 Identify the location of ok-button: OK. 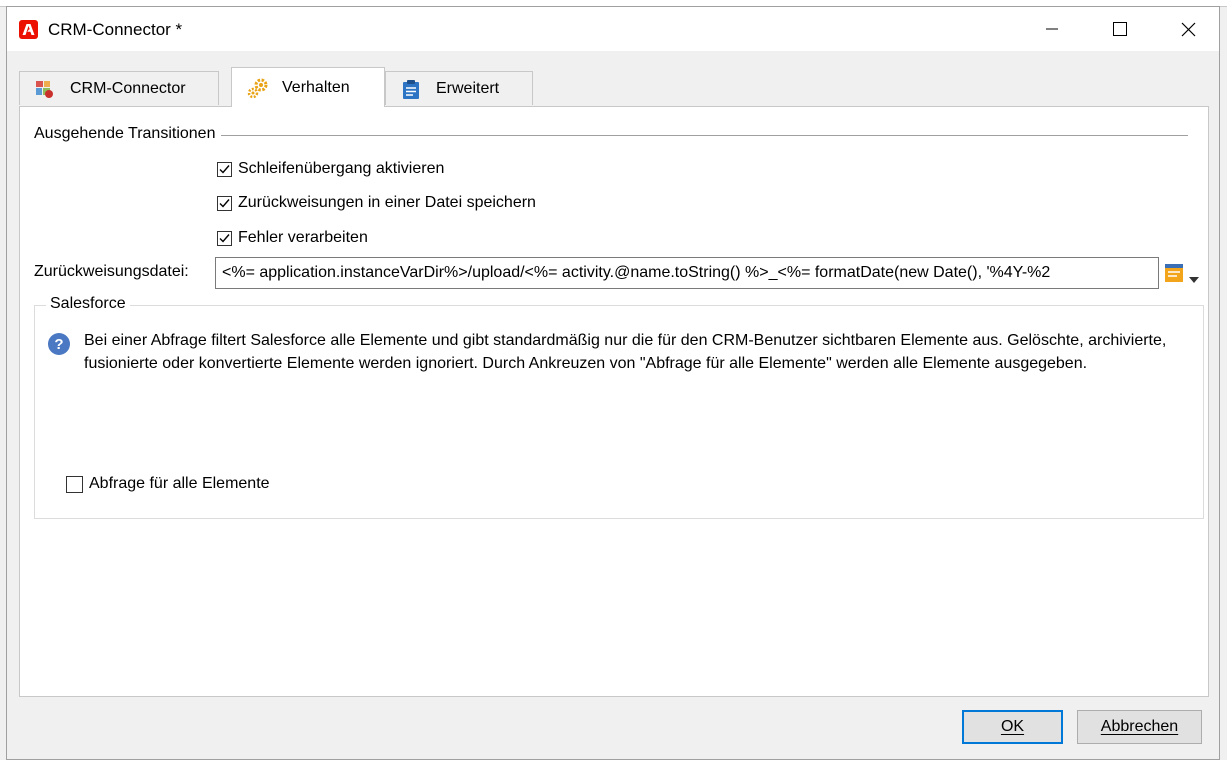
(1012, 727).